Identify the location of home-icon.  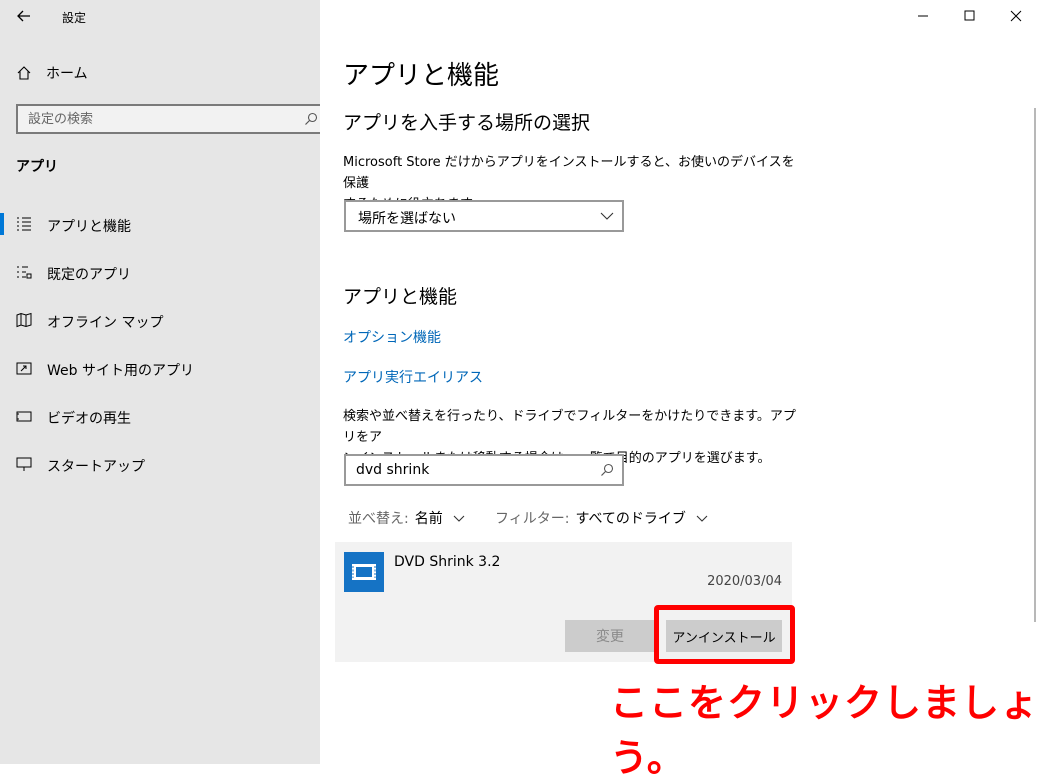
(24, 73).